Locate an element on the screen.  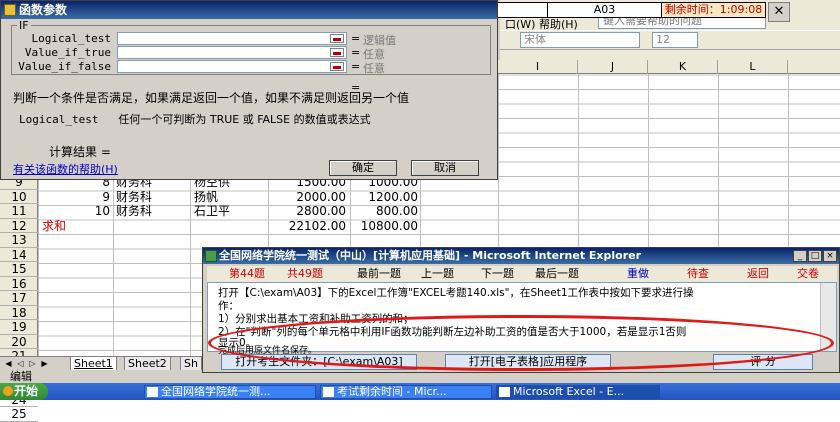
row-header-25: 25 is located at coordinates (19, 414).